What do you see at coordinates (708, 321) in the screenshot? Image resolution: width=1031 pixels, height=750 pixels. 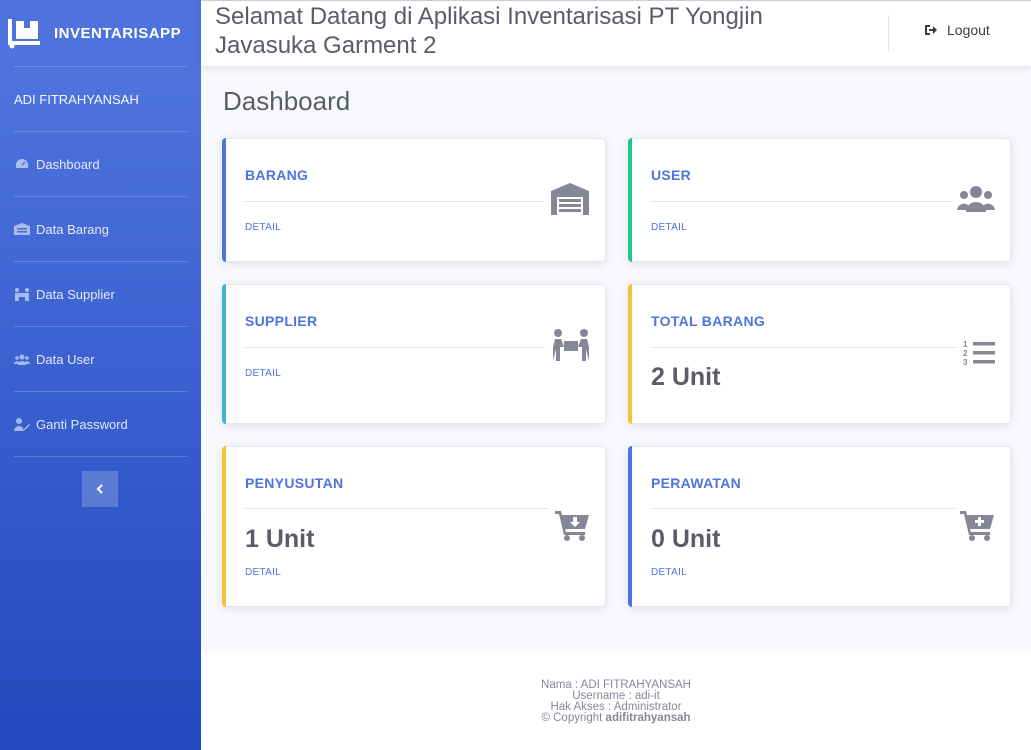 I see `card-label: TOTAL BARANG` at bounding box center [708, 321].